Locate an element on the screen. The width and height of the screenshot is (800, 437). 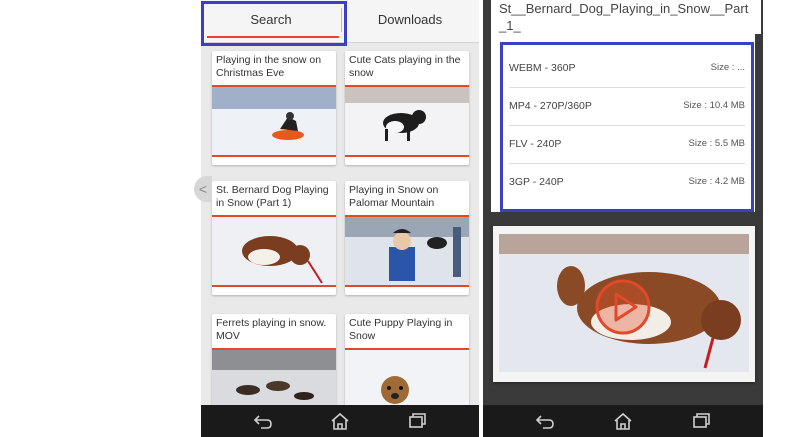
format-size: Size : 4.2 MB is located at coordinates (717, 181).